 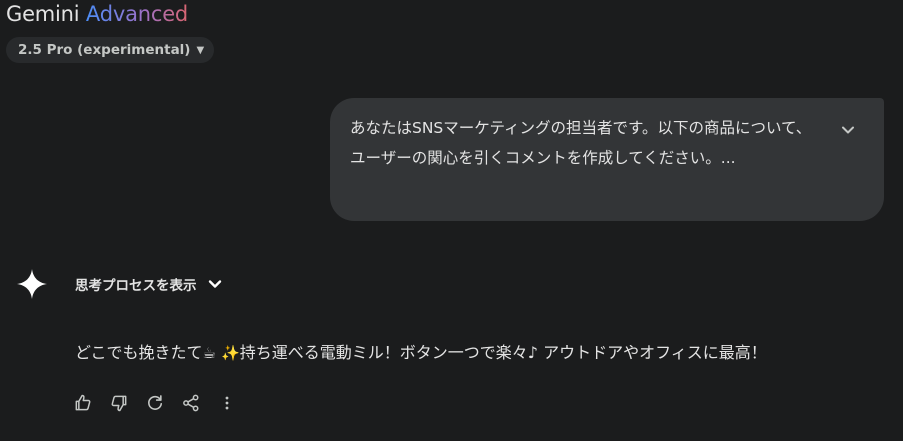 I want to click on refresh-icon, so click(x=155, y=402).